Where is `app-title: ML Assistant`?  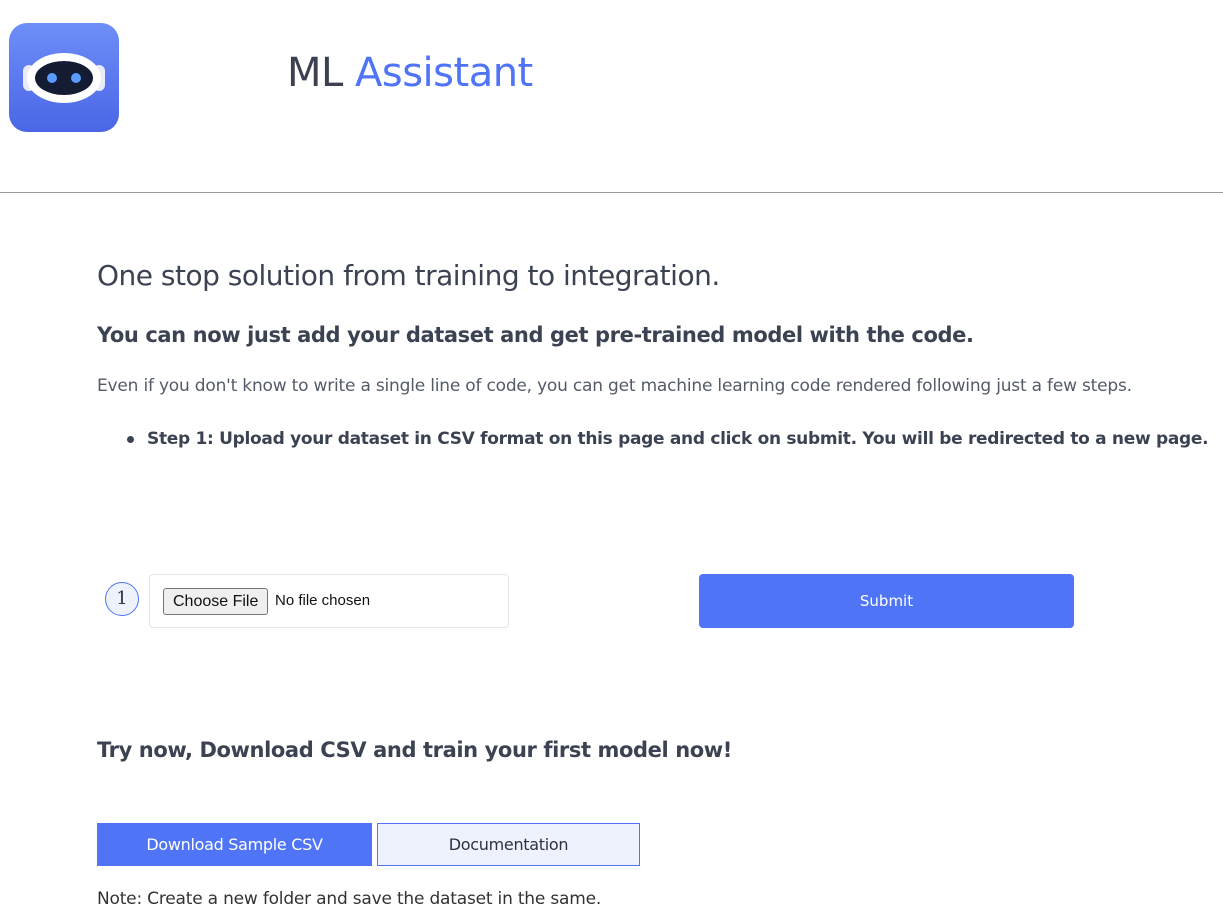
app-title: ML Assistant is located at coordinates (410, 73).